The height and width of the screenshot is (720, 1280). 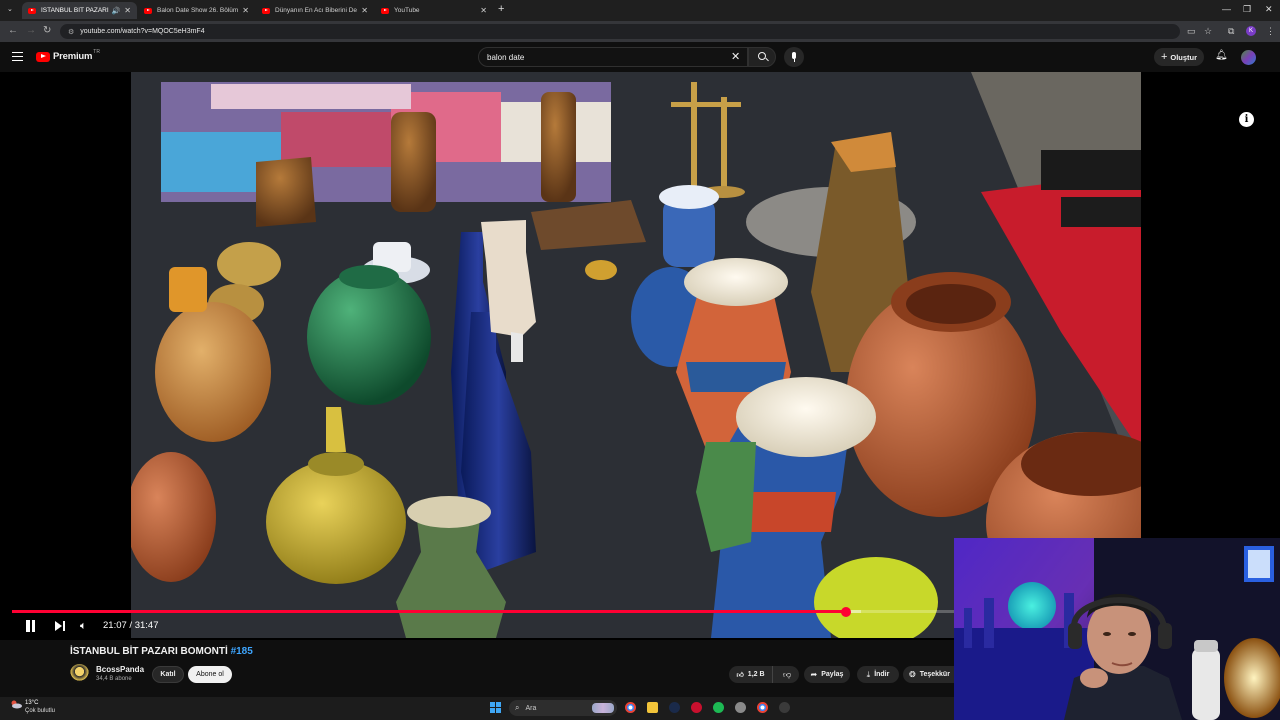 I want to click on search-button, so click(x=762, y=57).